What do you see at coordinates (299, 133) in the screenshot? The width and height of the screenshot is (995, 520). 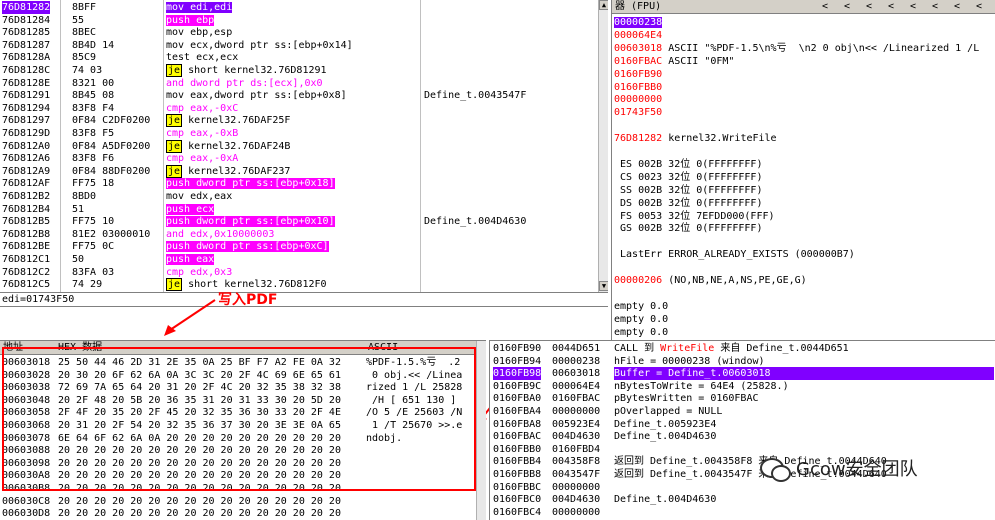 I see `disasm-row: 76D8129D 83F8 F5 cmp eax,-0xB` at bounding box center [299, 133].